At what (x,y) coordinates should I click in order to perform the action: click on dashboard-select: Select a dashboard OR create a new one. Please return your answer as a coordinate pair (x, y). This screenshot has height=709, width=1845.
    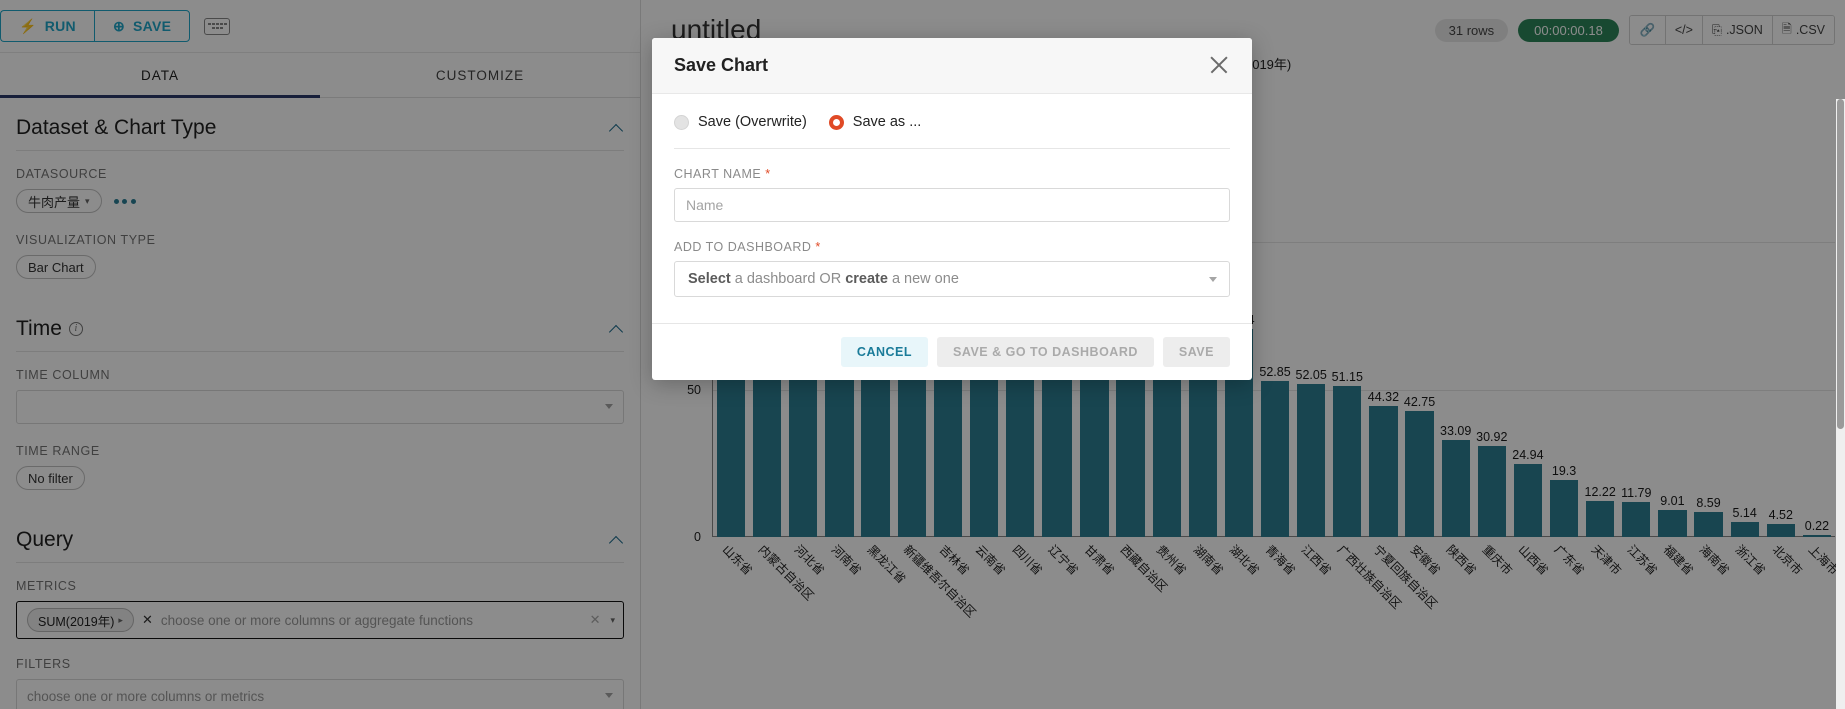
    Looking at the image, I should click on (952, 279).